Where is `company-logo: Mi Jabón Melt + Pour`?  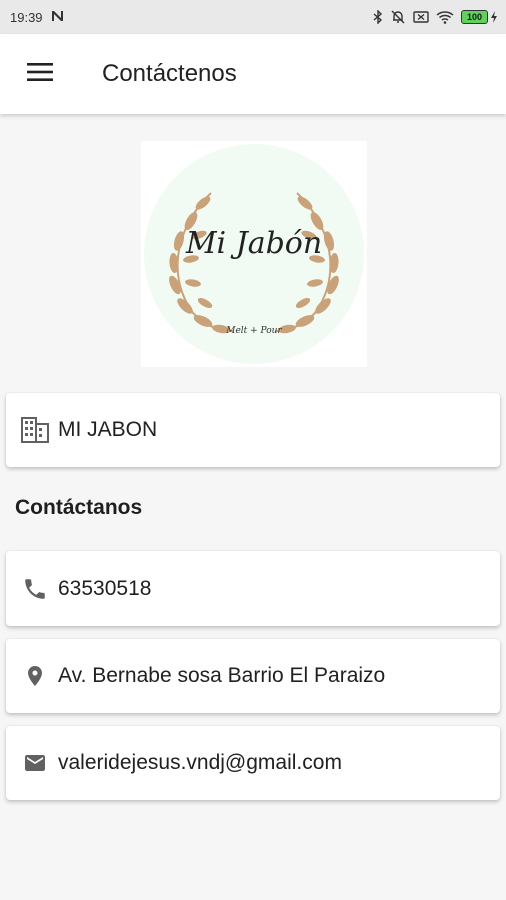
company-logo: Mi Jabón Melt + Pour is located at coordinates (254, 254).